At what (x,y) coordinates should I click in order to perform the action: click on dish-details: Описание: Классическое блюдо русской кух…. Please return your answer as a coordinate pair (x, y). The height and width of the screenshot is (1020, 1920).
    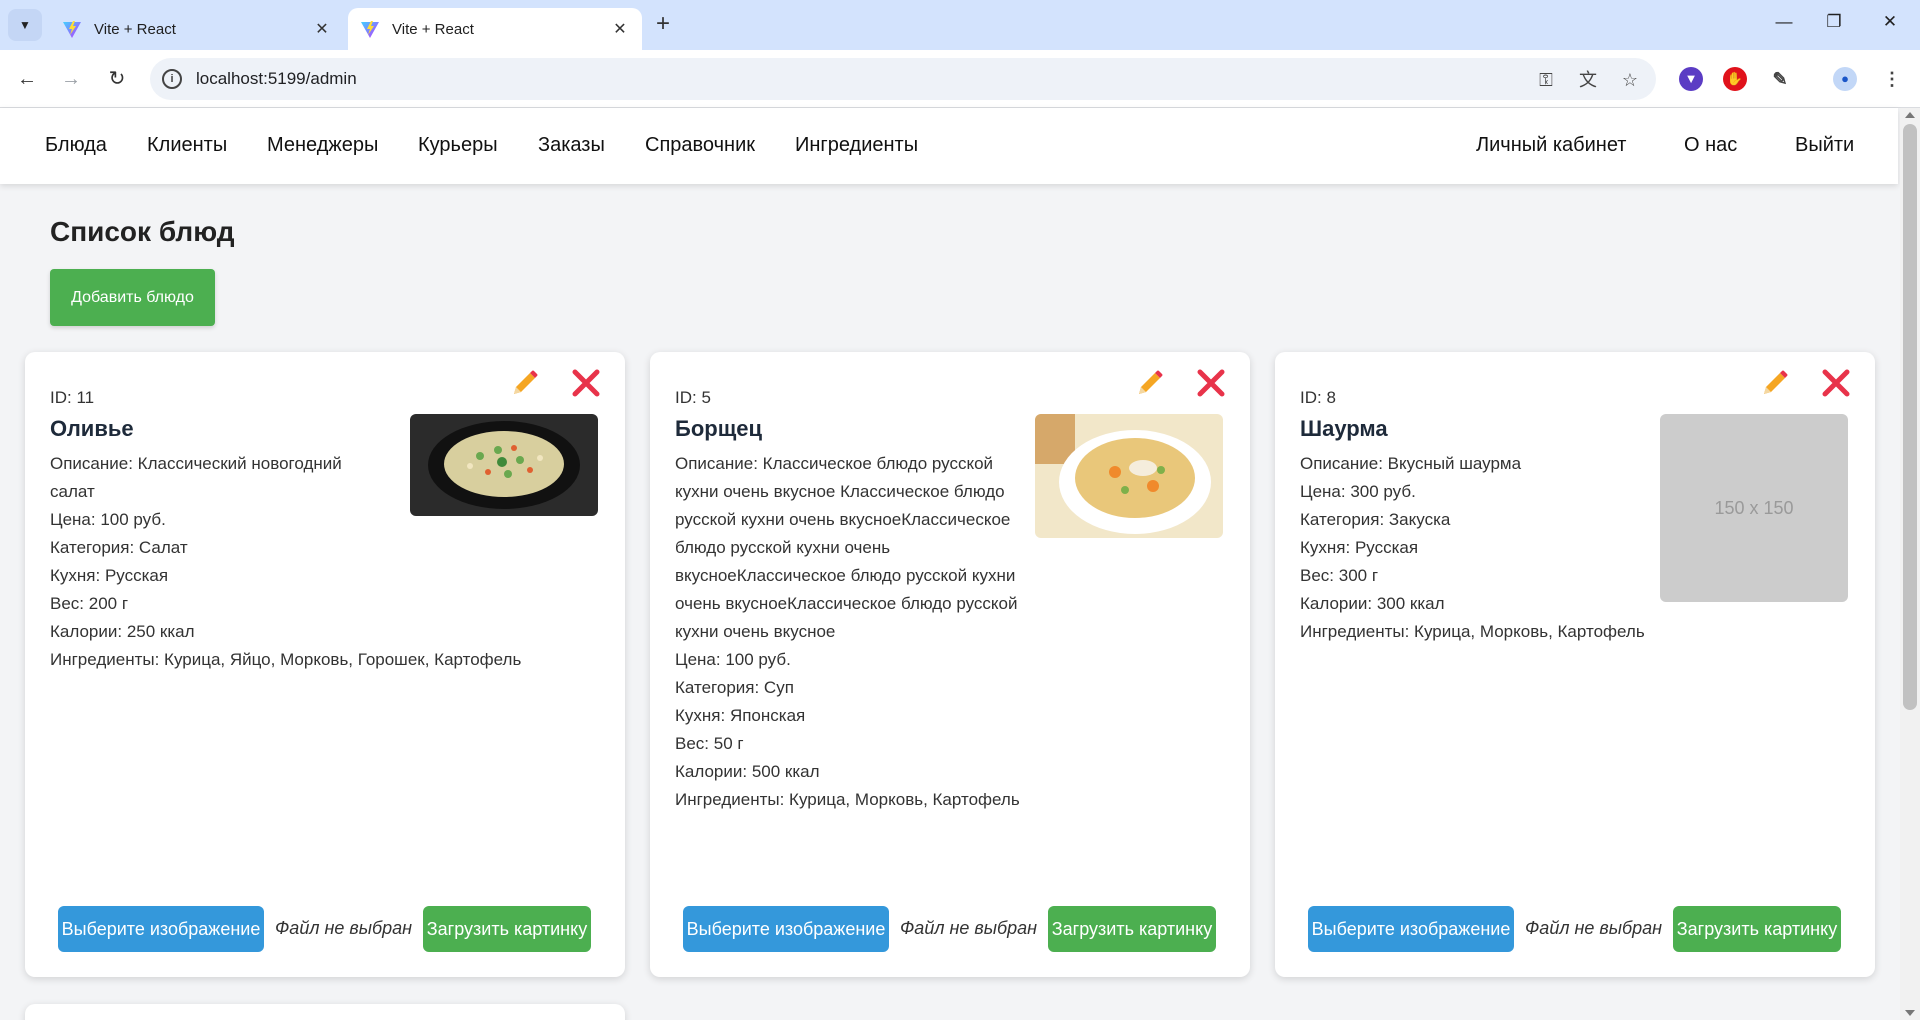
    Looking at the image, I should click on (857, 632).